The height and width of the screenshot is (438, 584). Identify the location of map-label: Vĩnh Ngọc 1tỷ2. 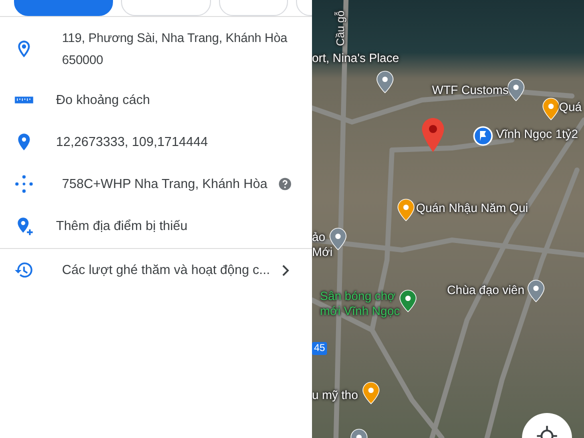
(537, 134).